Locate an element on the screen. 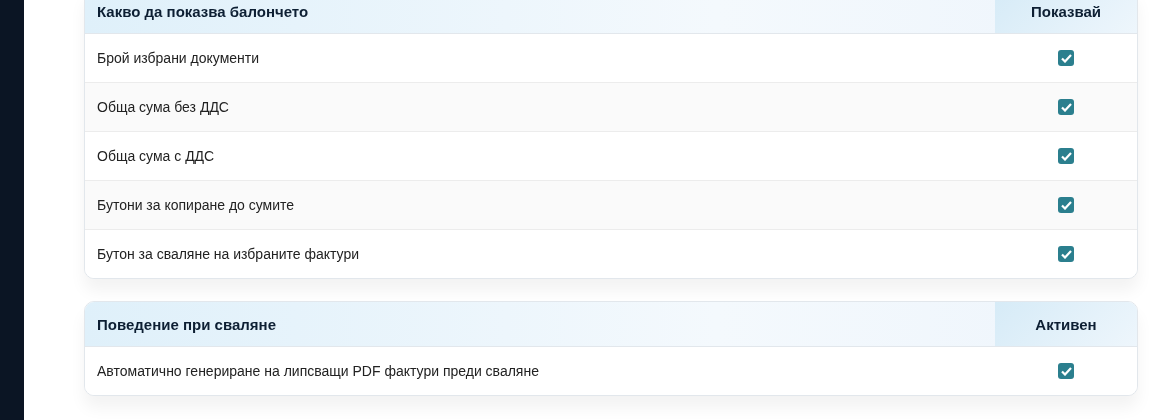 The image size is (1160, 420). option-label: Обща сума с ДДС is located at coordinates (156, 156).